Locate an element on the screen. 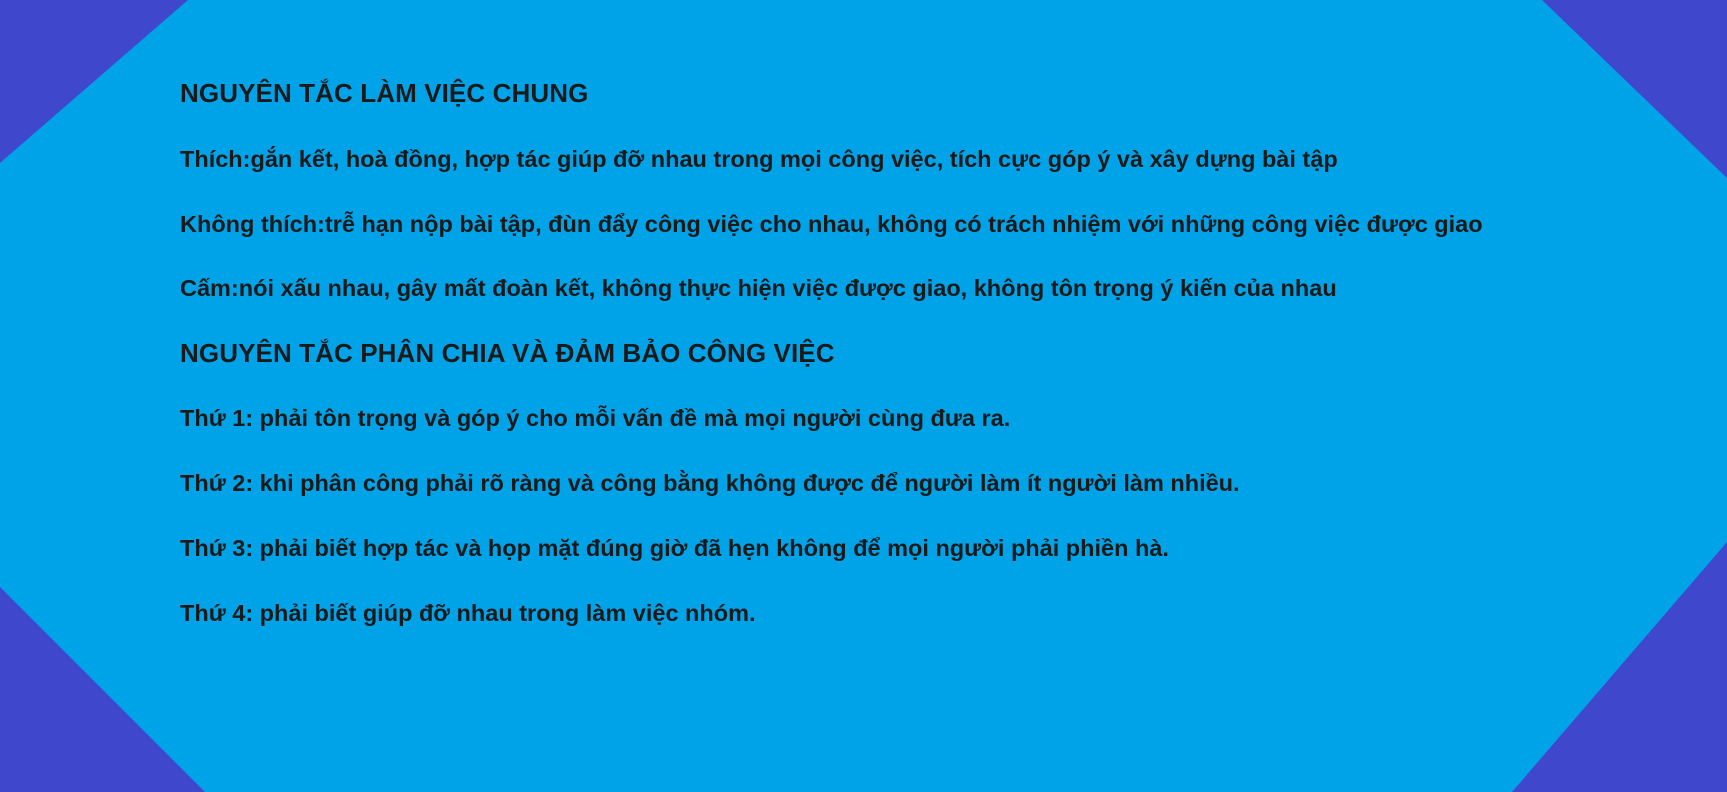 The height and width of the screenshot is (792, 1727). corner-decoration-bottom-left is located at coordinates (102, 689).